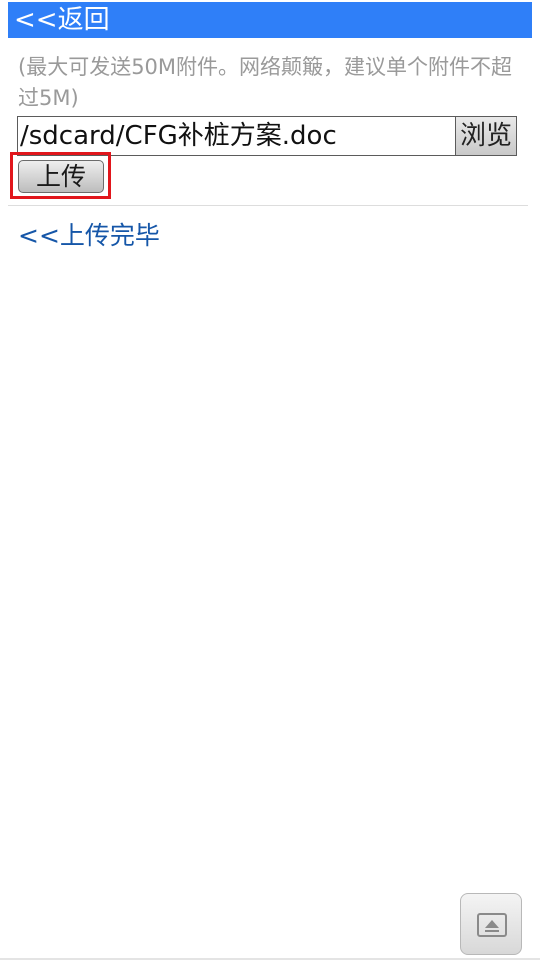 The image size is (540, 960). What do you see at coordinates (89, 236) in the screenshot?
I see `upload-done-link: <<上传完毕` at bounding box center [89, 236].